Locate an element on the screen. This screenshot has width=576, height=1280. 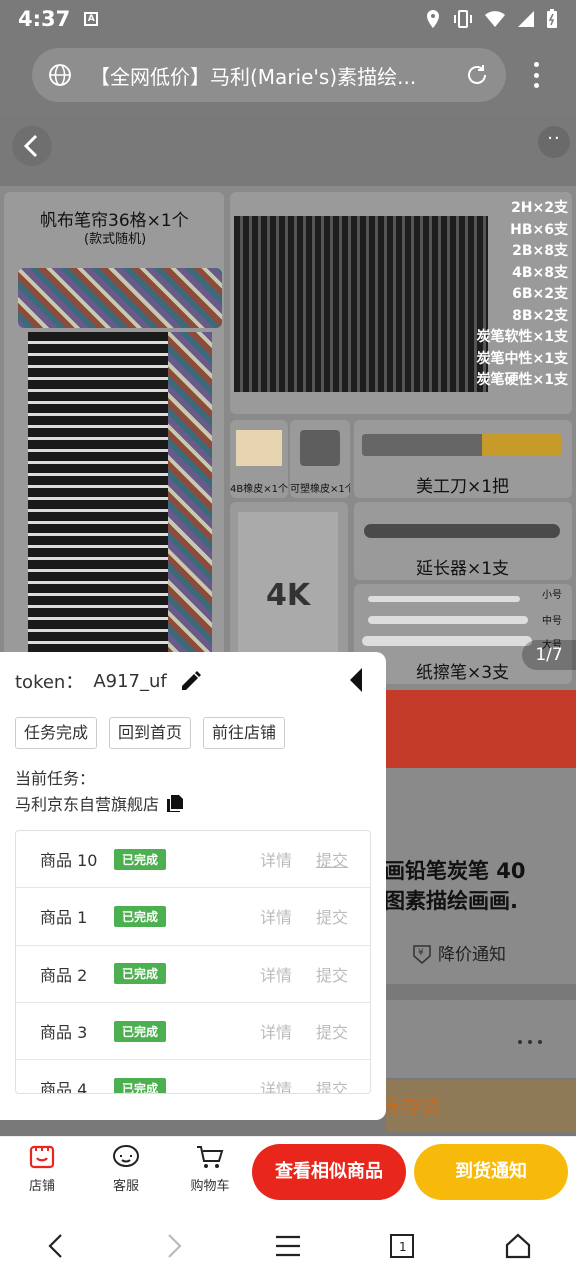
back-home-button: 回到首页 is located at coordinates (150, 733).